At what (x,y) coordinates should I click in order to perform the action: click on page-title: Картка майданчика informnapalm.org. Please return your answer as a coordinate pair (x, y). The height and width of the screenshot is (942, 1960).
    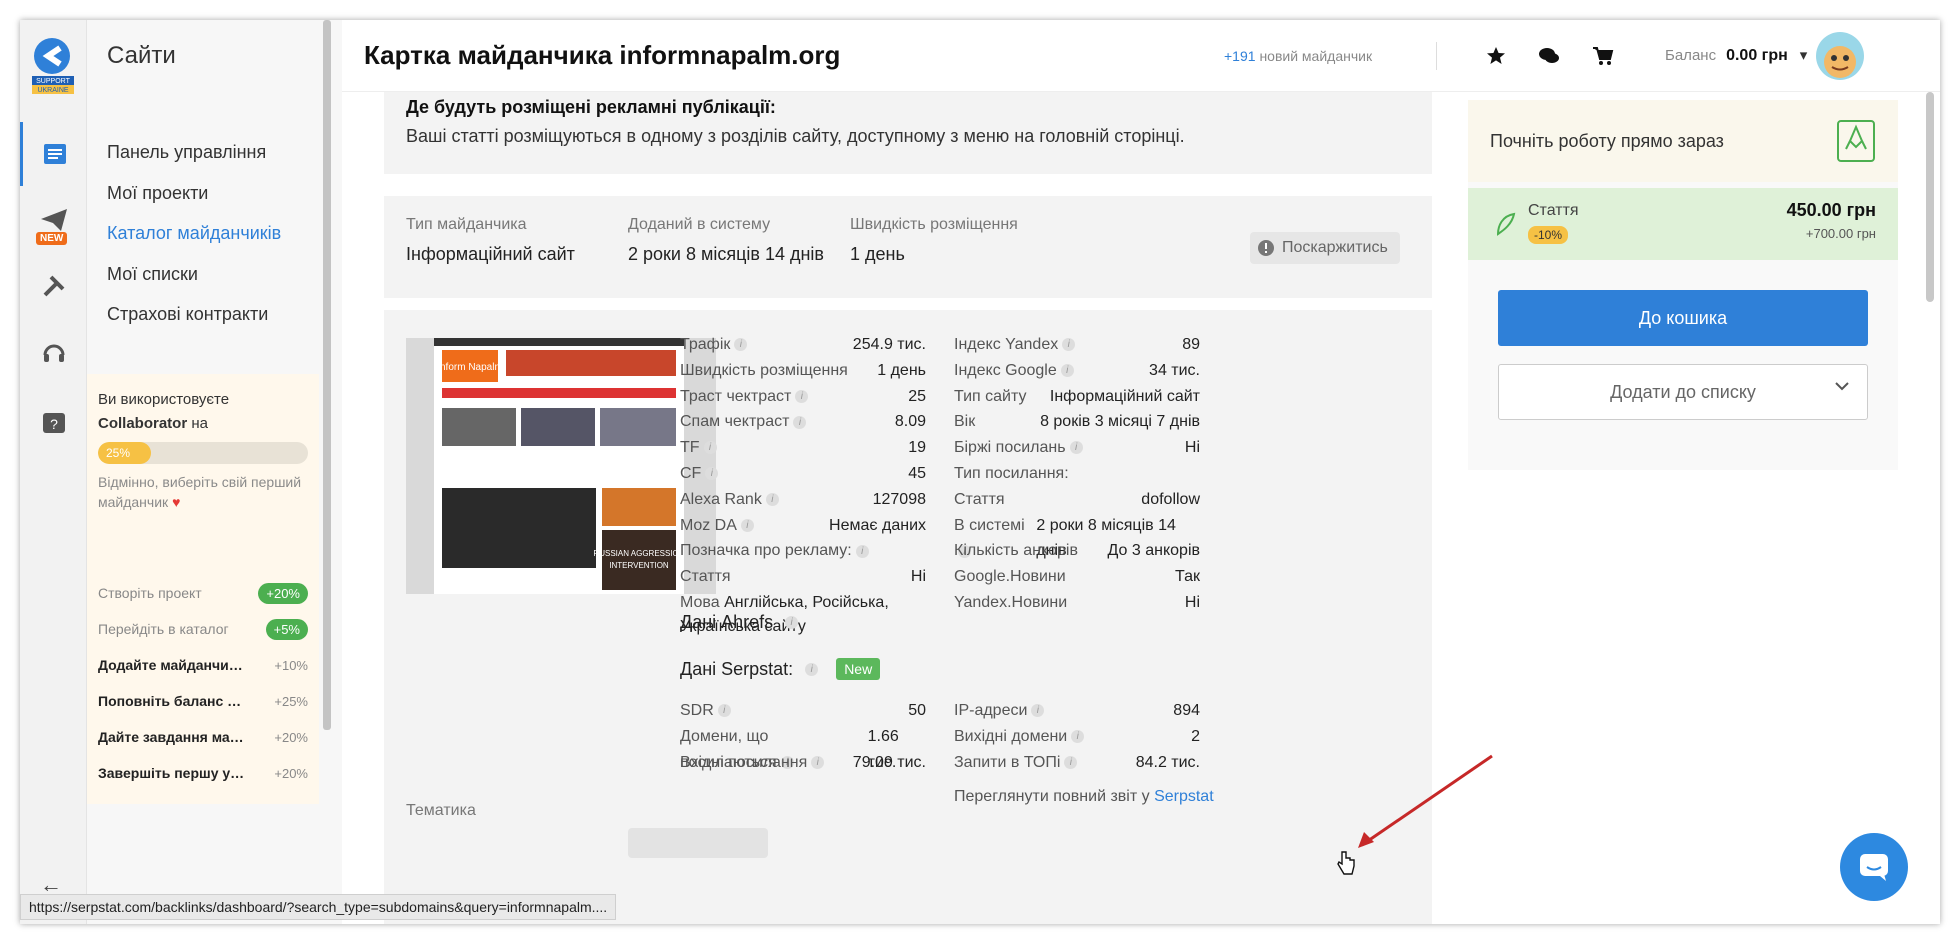
    Looking at the image, I should click on (602, 55).